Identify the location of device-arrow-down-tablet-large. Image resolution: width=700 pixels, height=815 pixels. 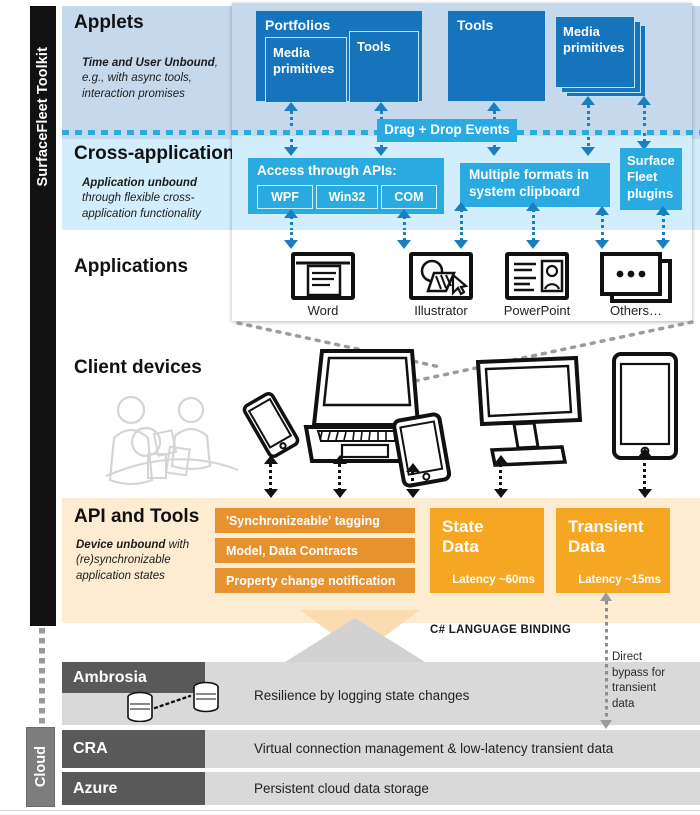
(645, 493).